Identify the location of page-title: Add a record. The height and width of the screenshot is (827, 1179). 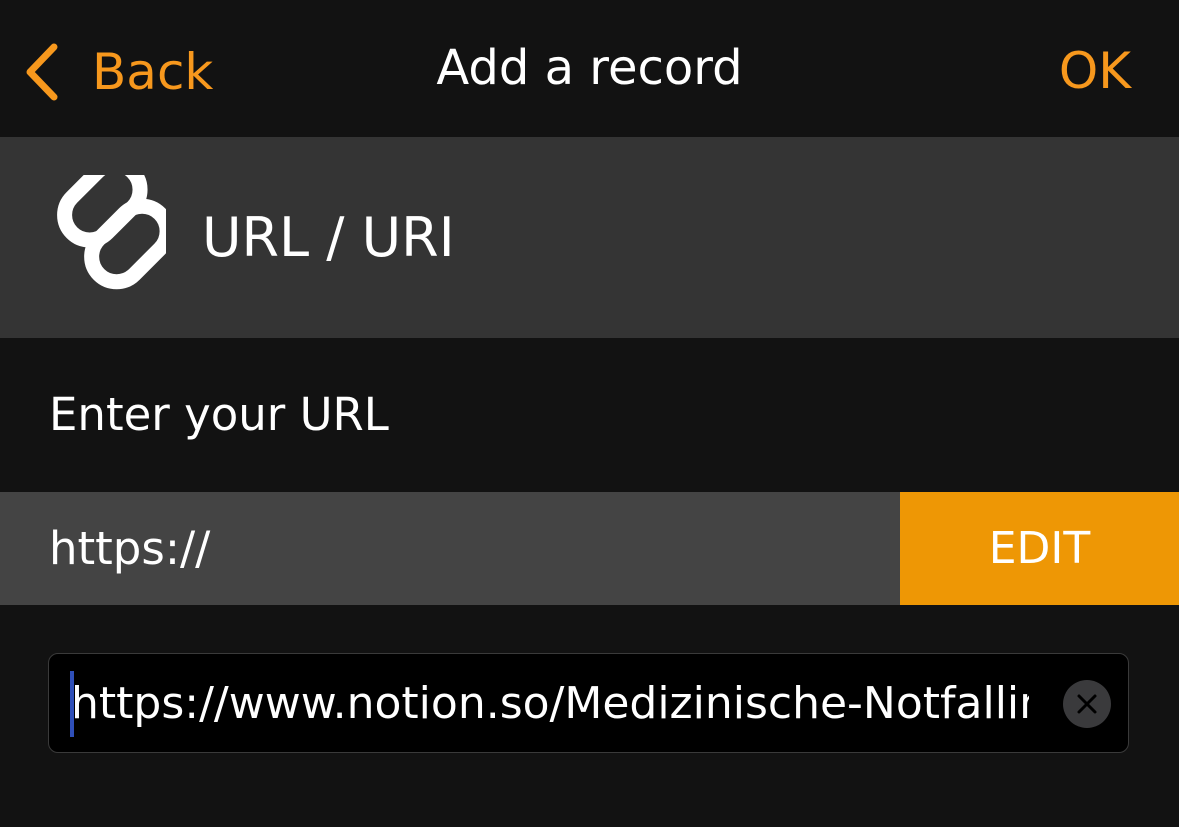
(589, 68).